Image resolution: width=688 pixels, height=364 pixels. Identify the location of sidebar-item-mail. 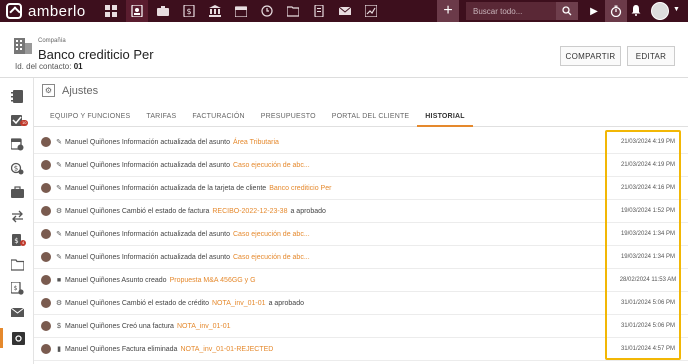
(17, 312).